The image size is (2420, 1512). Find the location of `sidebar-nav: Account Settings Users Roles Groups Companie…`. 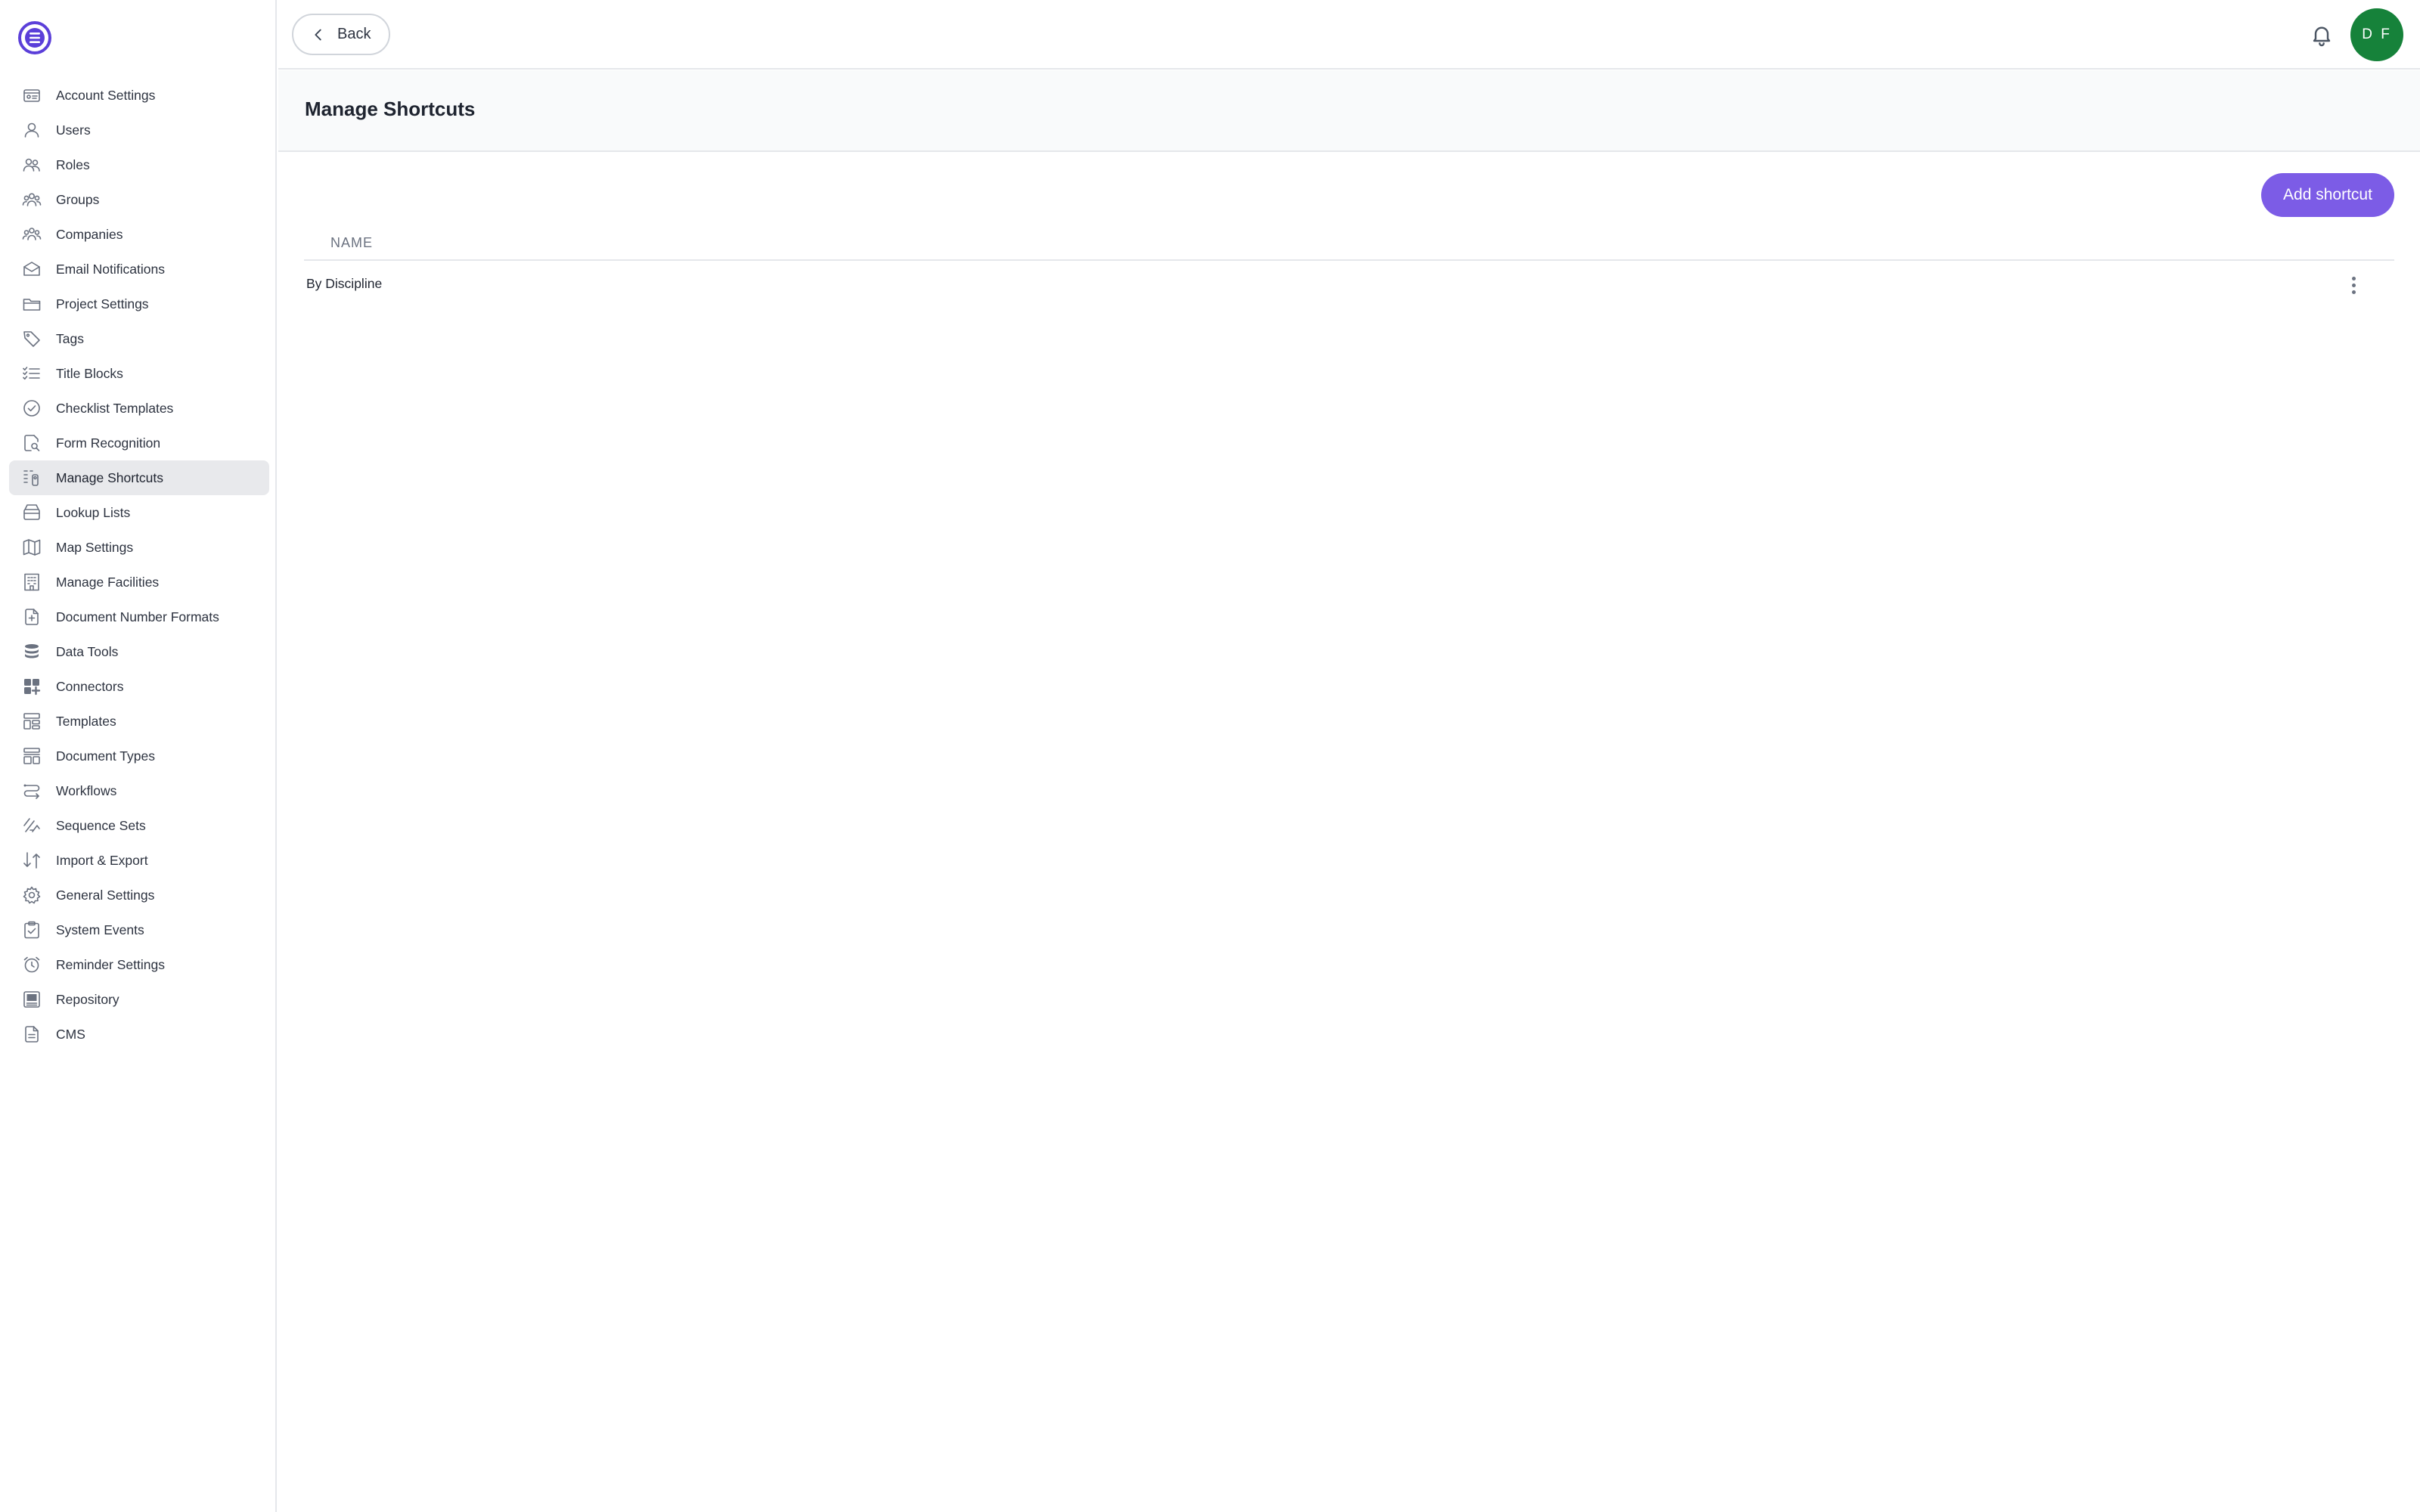

sidebar-nav: Account Settings Users Roles Groups Companie… is located at coordinates (139, 565).